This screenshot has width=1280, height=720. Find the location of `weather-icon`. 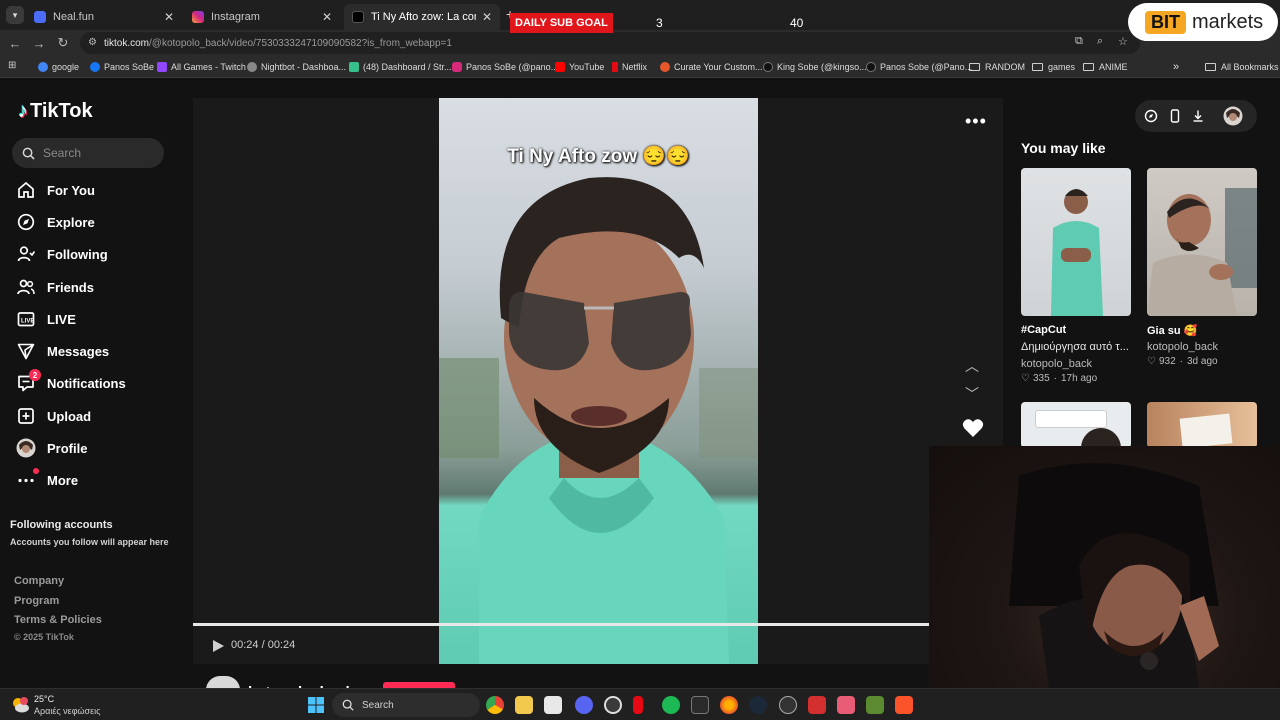

weather-icon is located at coordinates (20, 705).